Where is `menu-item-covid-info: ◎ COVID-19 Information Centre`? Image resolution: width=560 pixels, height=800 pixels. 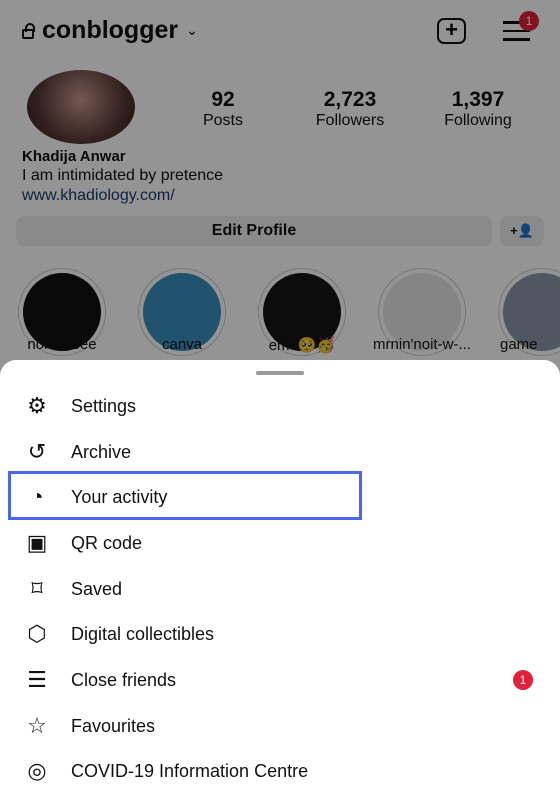
menu-item-covid-info: ◎ COVID-19 Information Centre is located at coordinates (280, 771).